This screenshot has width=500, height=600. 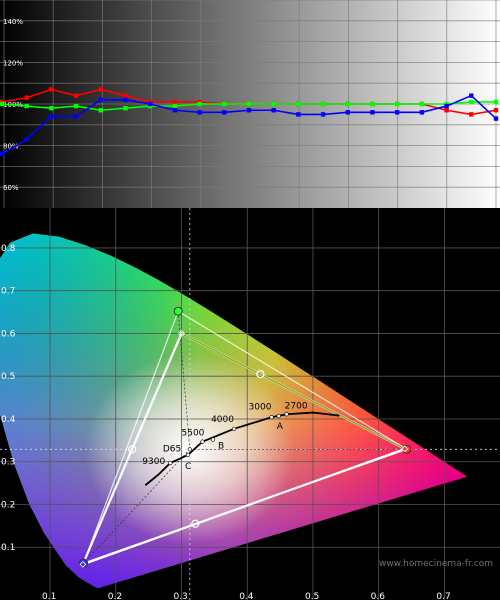 I want to click on y-tick-label: 140%, so click(x=13, y=22).